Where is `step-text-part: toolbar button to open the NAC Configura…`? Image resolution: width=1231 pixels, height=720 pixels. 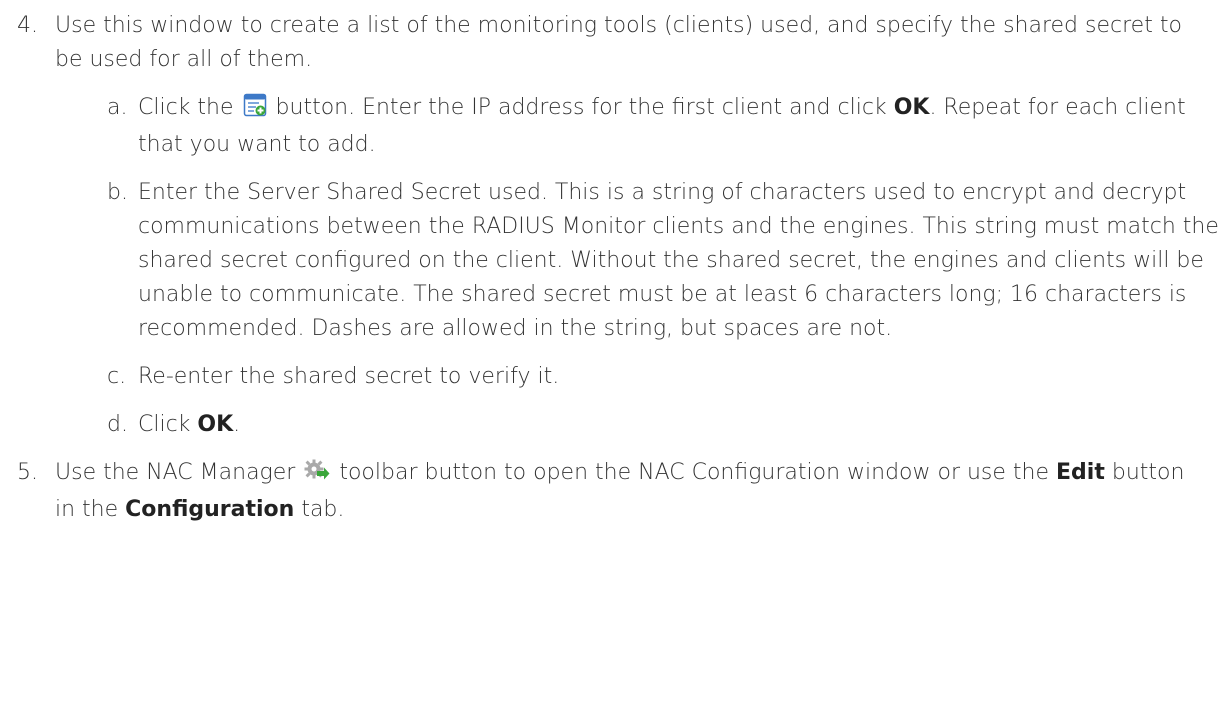 step-text-part: toolbar button to open the NAC Configura… is located at coordinates (694, 472).